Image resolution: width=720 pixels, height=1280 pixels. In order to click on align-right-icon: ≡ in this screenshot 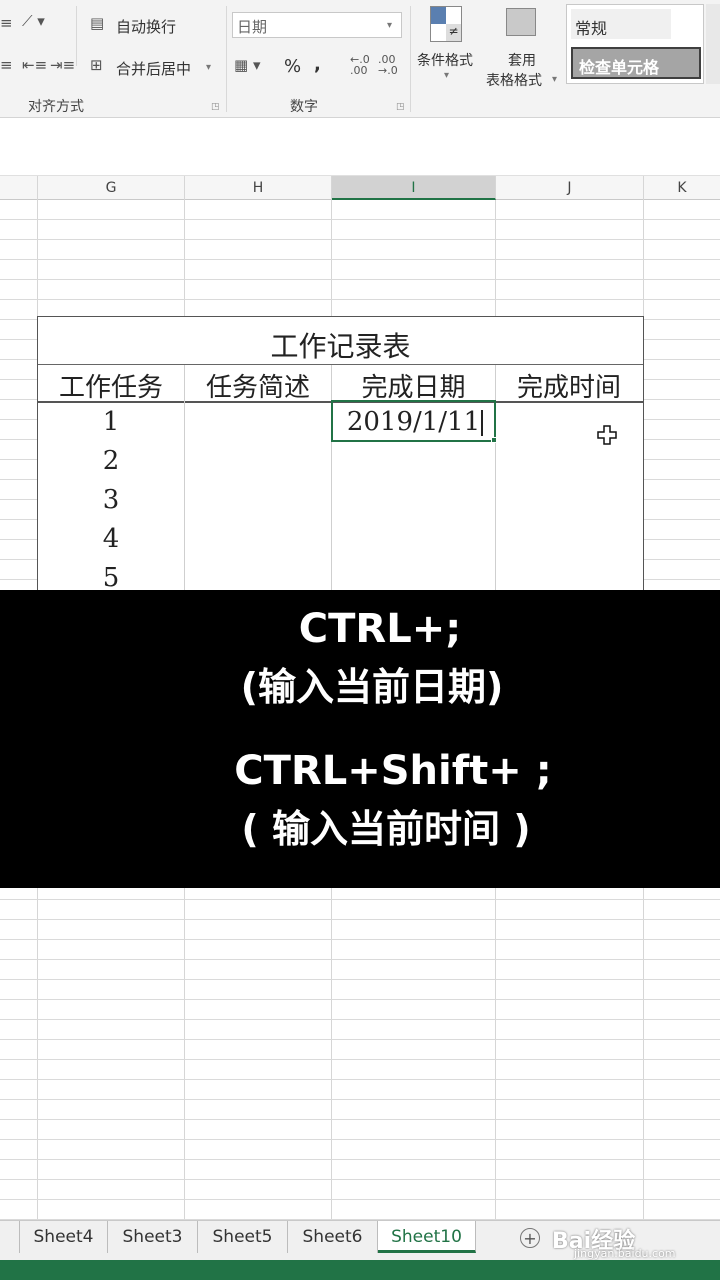, I will do `click(6, 65)`.